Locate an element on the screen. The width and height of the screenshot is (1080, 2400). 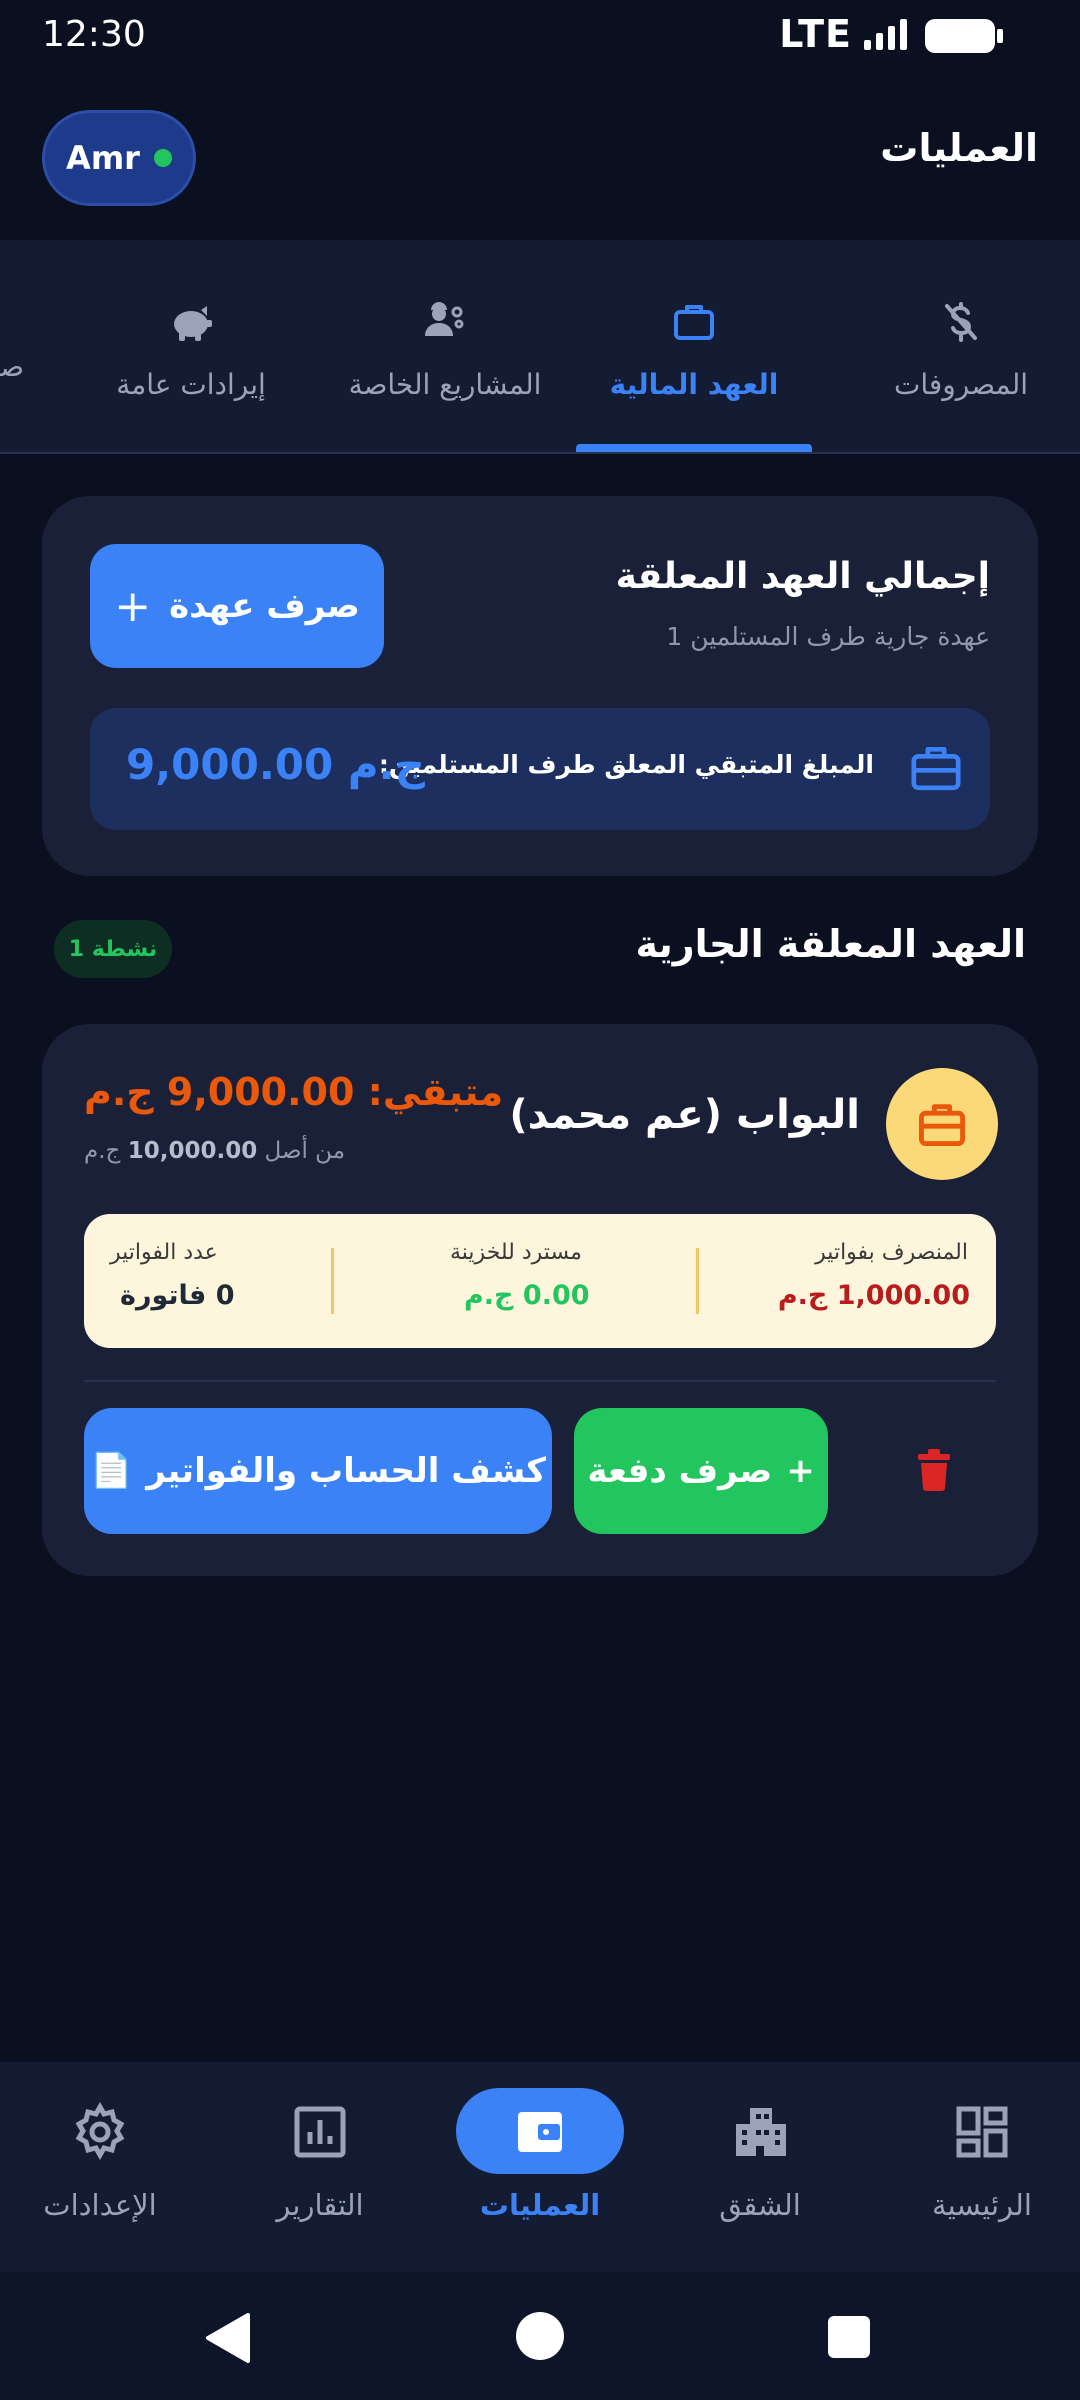
pay-label: صرف دفعة is located at coordinates (680, 1471).